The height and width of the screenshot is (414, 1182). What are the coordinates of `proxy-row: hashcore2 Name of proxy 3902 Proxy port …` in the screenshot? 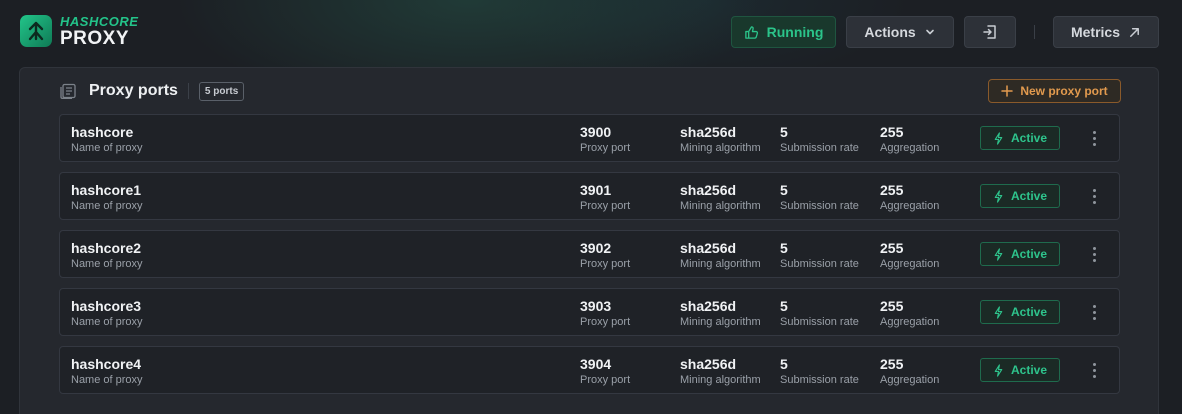 It's located at (589, 254).